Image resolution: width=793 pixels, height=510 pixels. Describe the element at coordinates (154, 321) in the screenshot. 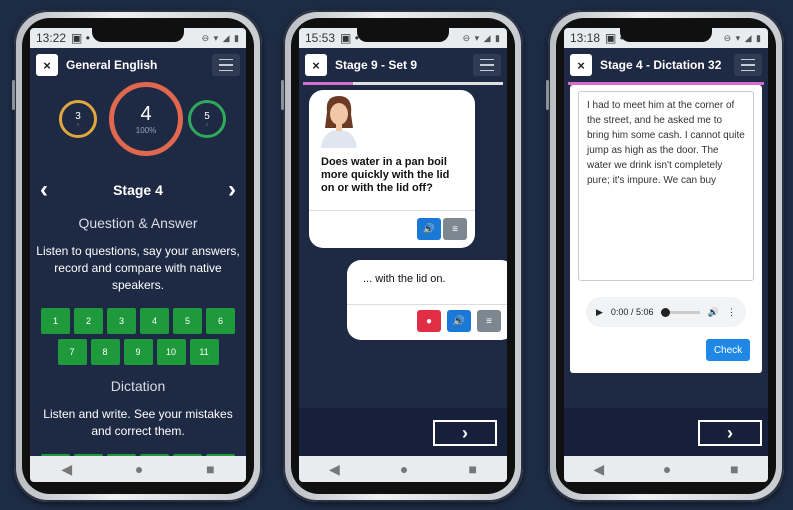

I see `qa-set-button: 4` at that location.